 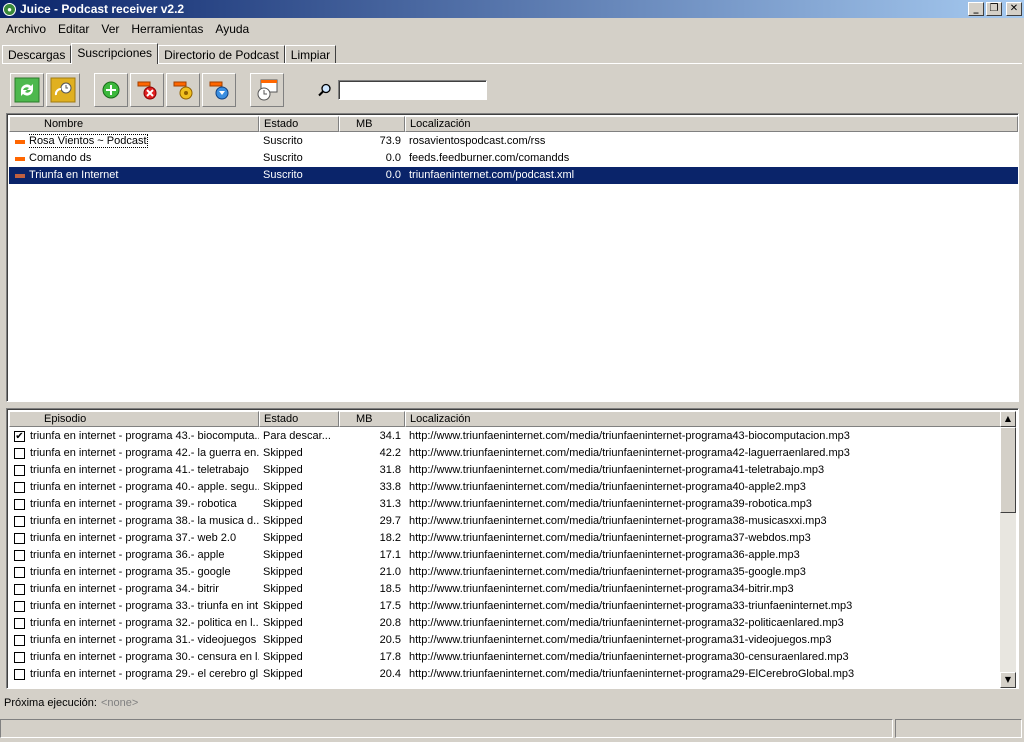 What do you see at coordinates (102, 9) in the screenshot?
I see `window-title: Juice - Podcast receiver v2.2` at bounding box center [102, 9].